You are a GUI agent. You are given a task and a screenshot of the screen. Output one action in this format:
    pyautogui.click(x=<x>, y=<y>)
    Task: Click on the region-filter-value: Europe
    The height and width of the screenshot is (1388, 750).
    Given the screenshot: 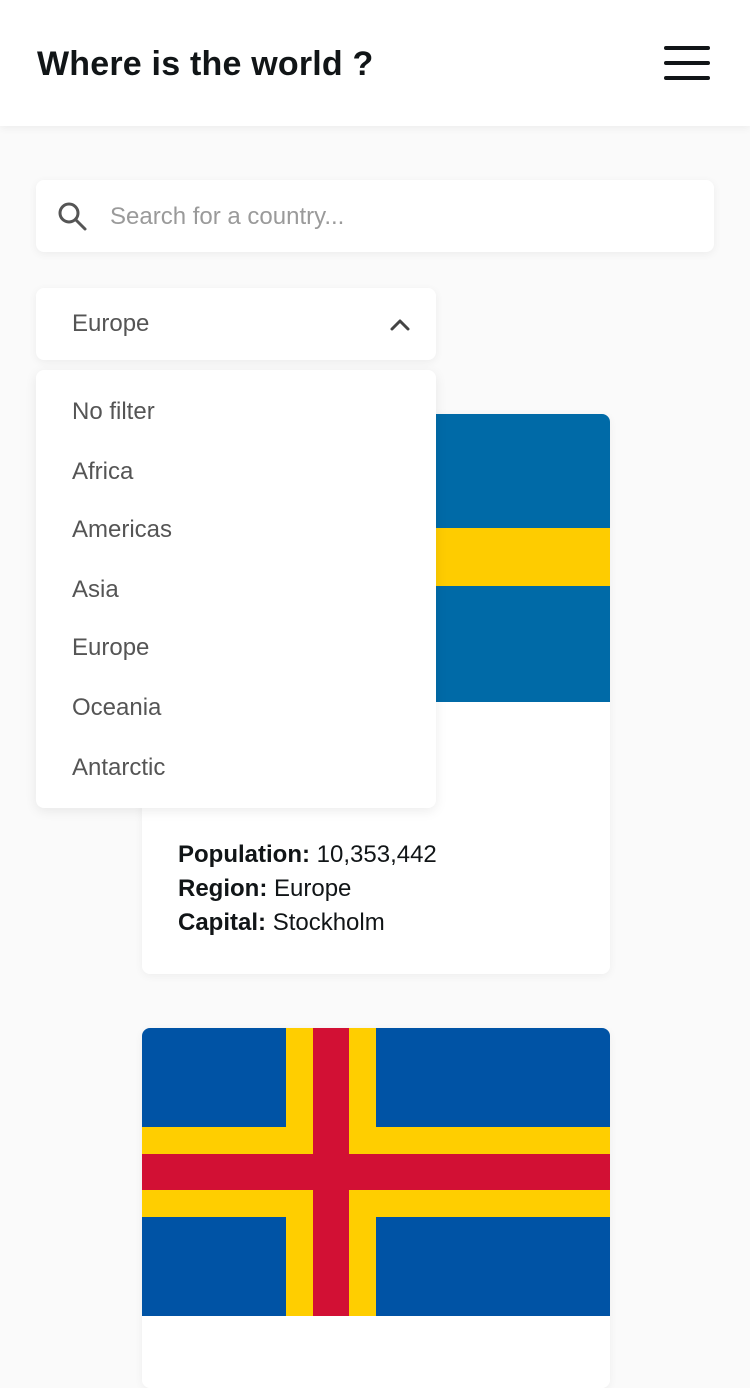 What is the action you would take?
    pyautogui.click(x=111, y=323)
    